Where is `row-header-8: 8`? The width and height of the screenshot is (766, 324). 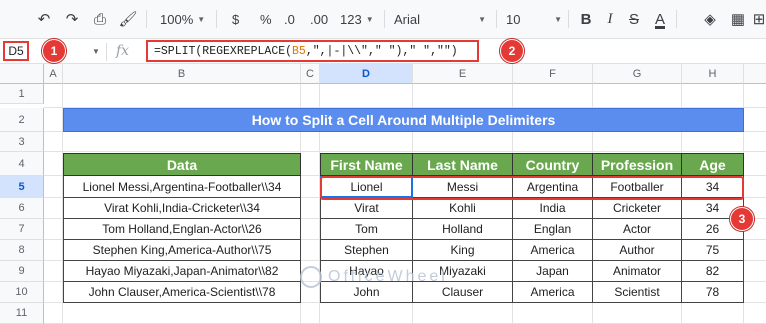
row-header-8: 8 is located at coordinates (22, 250).